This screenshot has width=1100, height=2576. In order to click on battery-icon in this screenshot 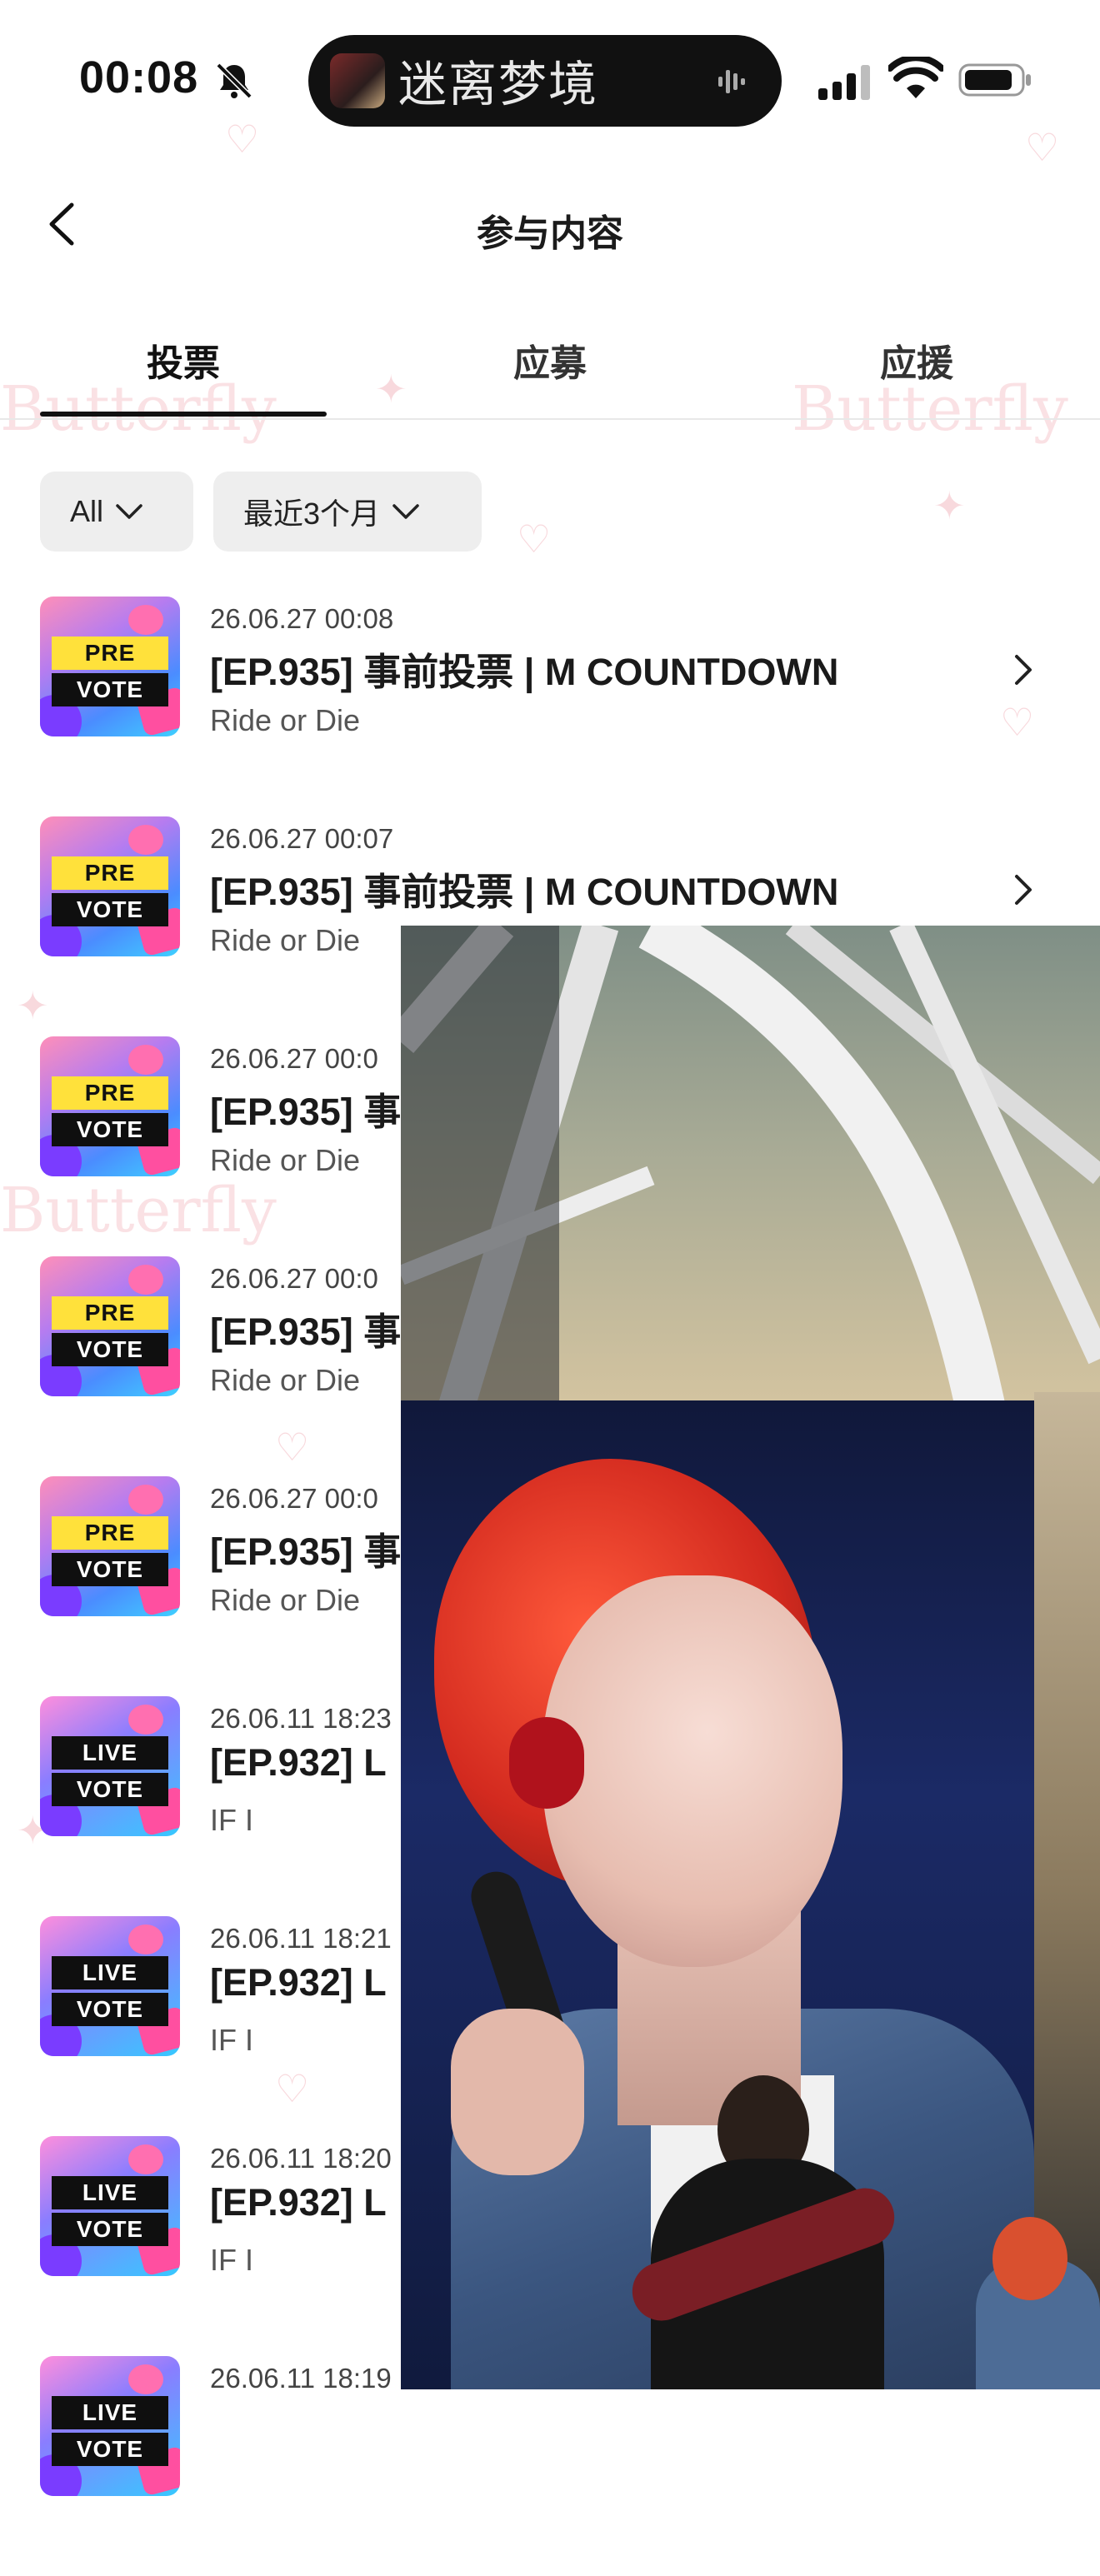, I will do `click(994, 80)`.